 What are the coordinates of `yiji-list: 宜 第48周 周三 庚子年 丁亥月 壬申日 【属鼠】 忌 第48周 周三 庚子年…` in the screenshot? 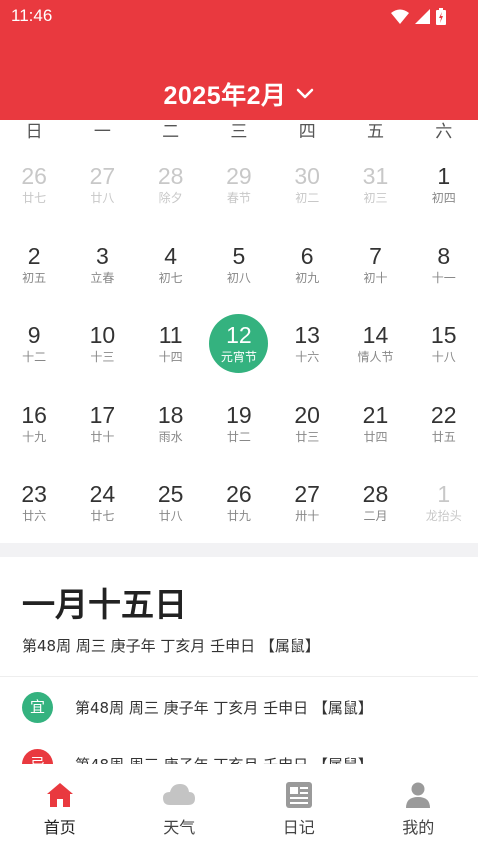 It's located at (239, 727).